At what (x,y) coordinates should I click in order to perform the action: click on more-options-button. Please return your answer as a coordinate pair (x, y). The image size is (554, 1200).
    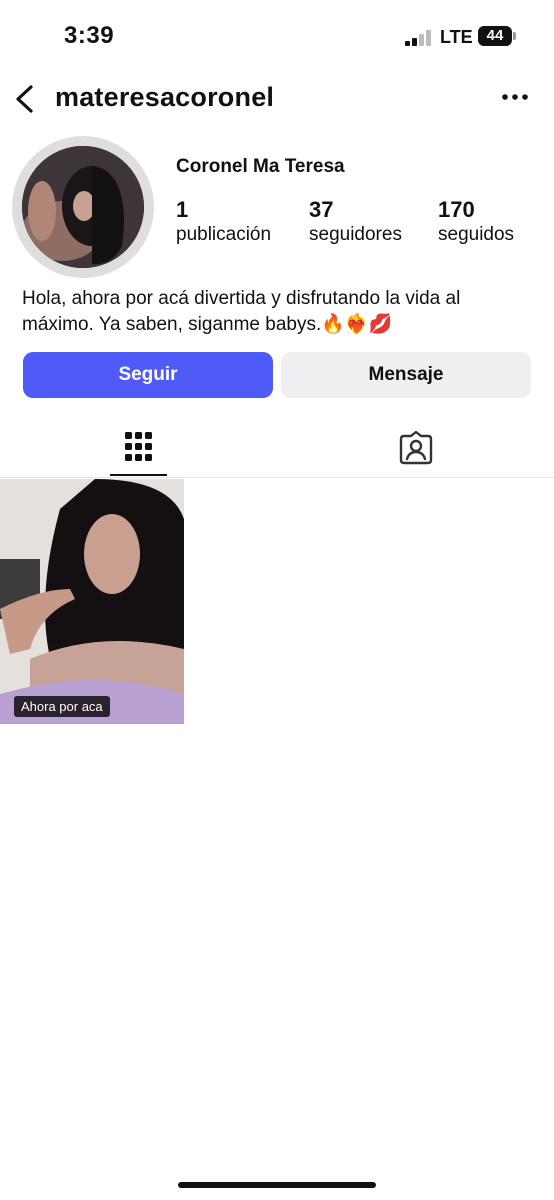
    Looking at the image, I should click on (515, 97).